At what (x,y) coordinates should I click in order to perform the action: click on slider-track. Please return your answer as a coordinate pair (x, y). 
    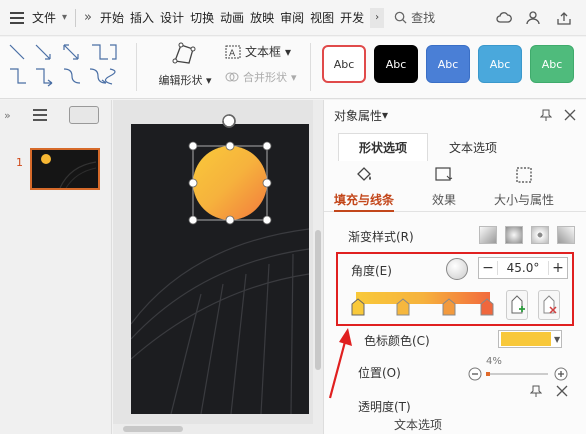
    Looking at the image, I should click on (517, 374).